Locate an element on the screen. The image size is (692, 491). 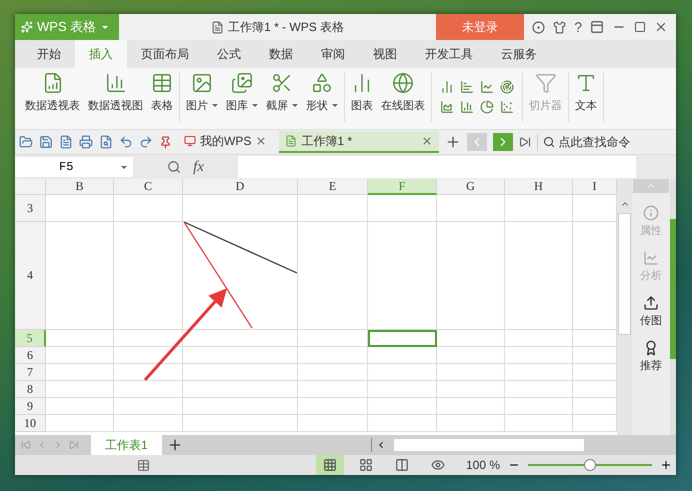
print-icon is located at coordinates (86, 142).